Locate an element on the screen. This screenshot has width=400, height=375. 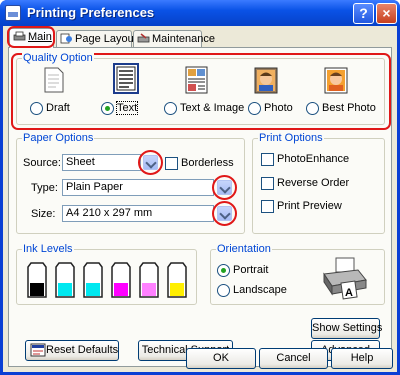
title-help-button: ? is located at coordinates (363, 13).